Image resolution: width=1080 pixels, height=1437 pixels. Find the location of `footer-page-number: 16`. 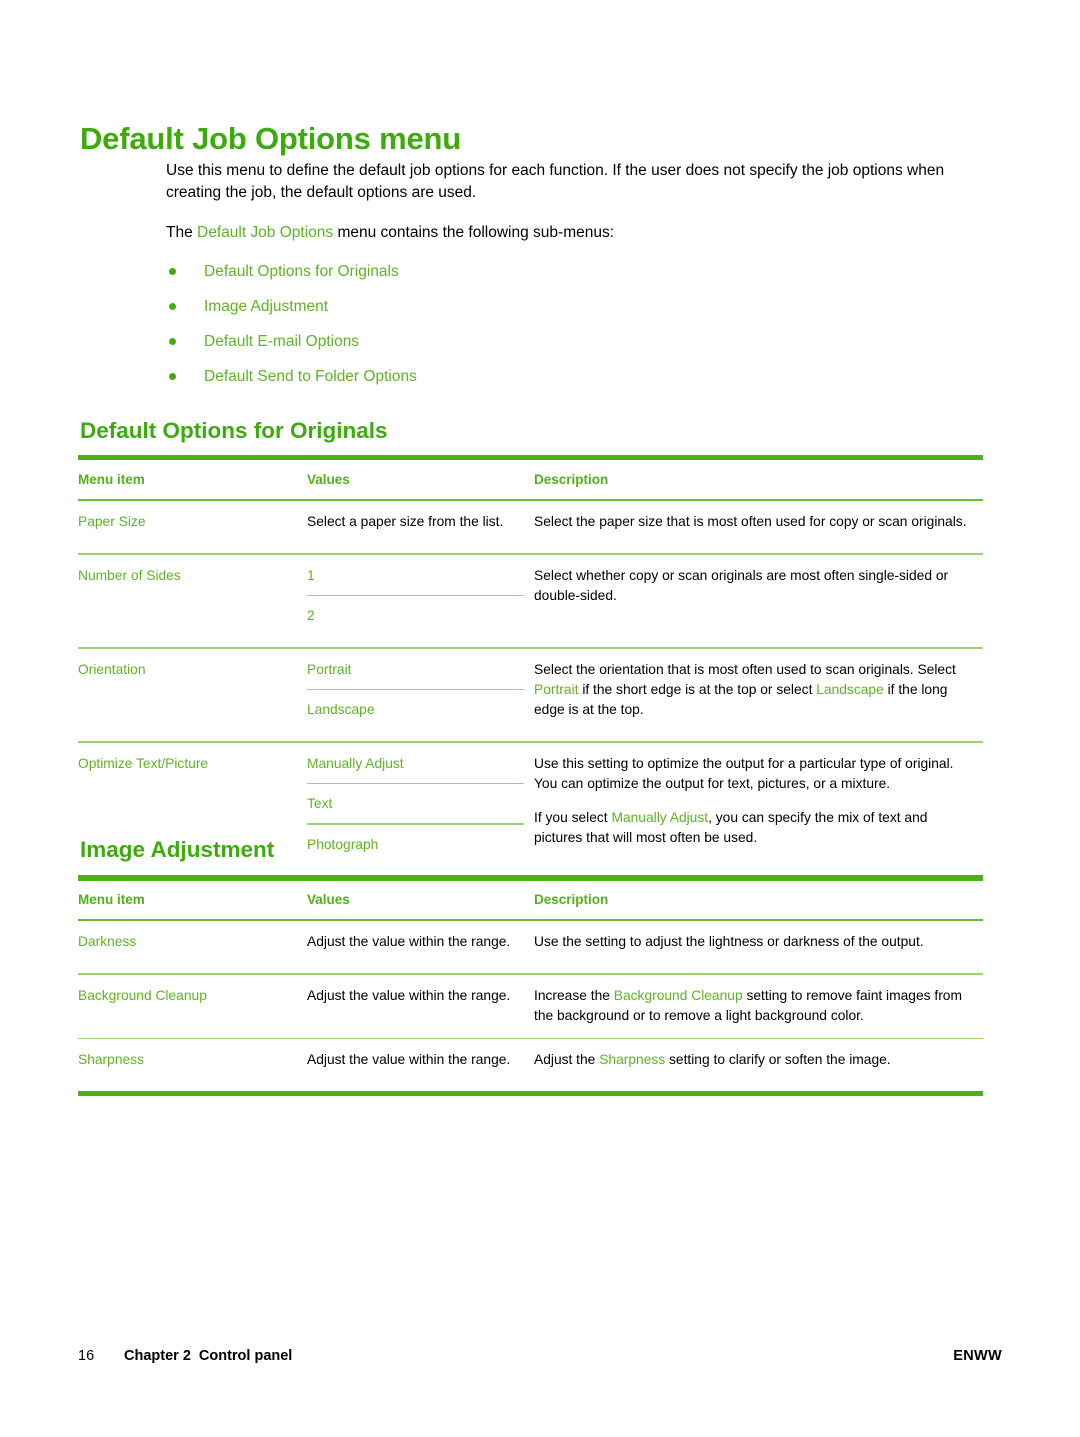

footer-page-number: 16 is located at coordinates (86, 1356).